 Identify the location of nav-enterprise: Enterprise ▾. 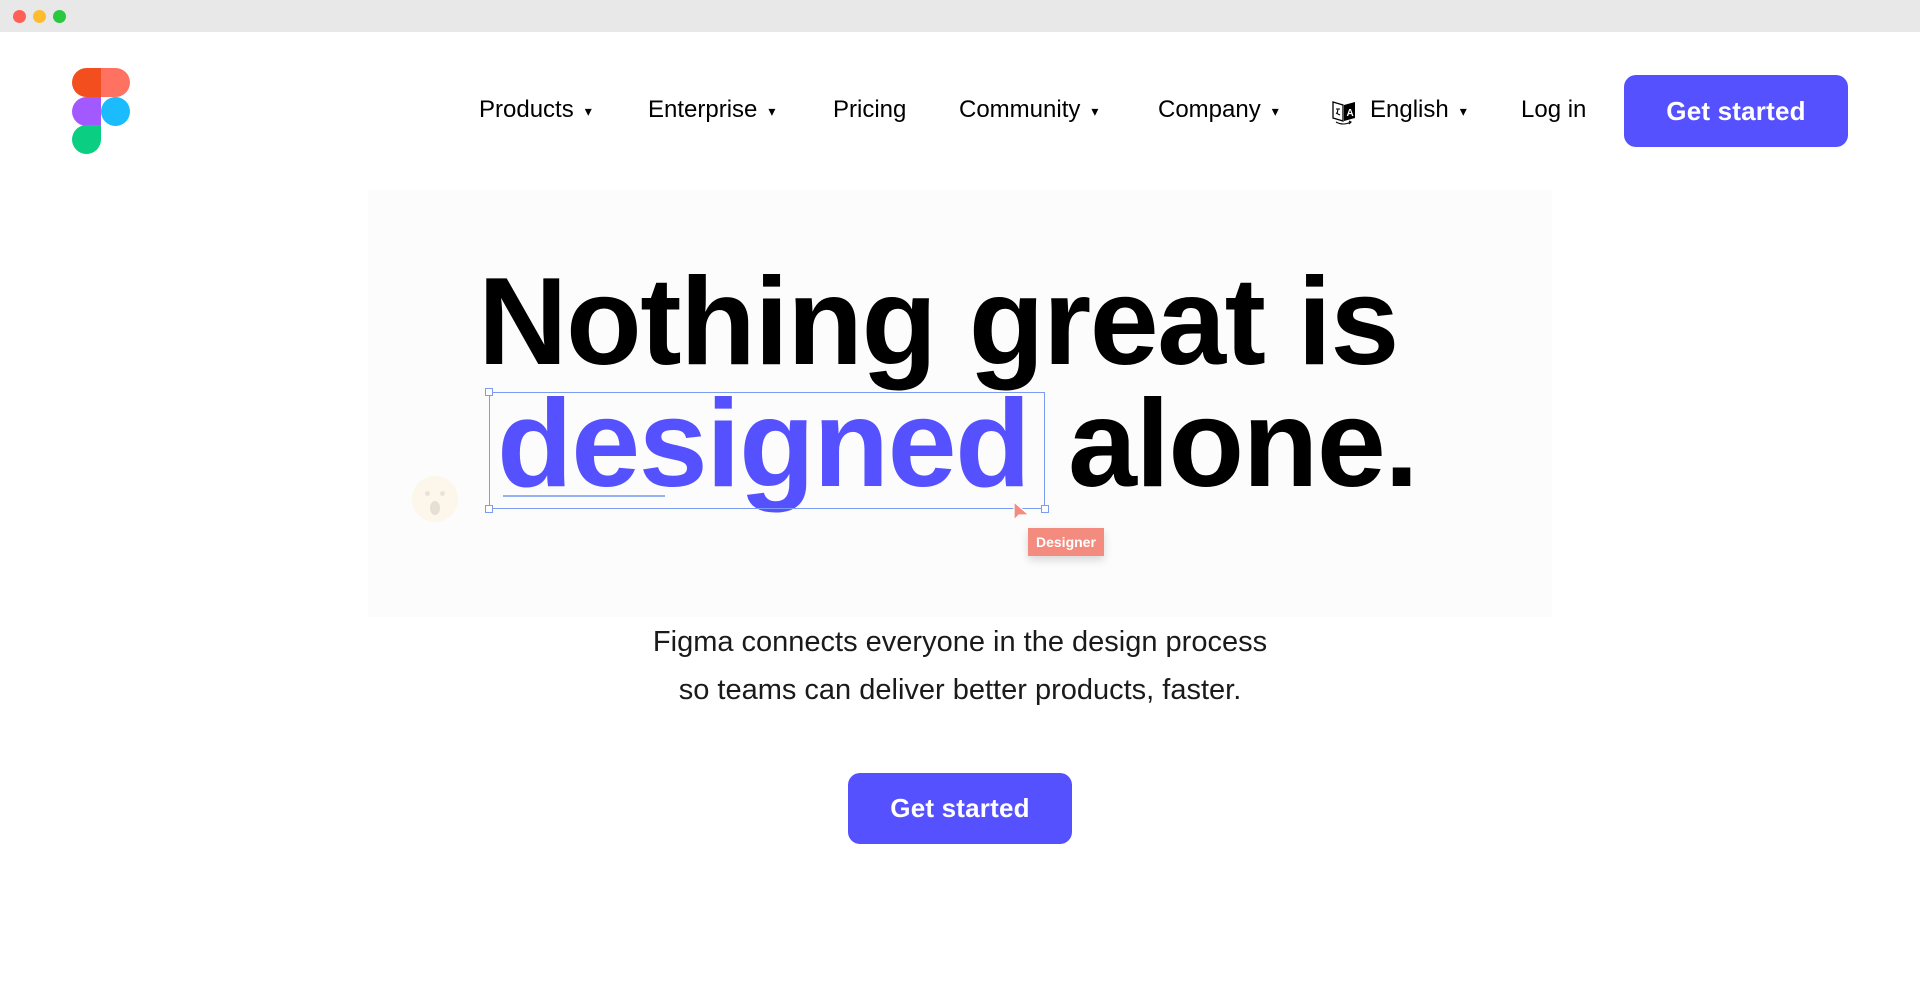
(711, 110).